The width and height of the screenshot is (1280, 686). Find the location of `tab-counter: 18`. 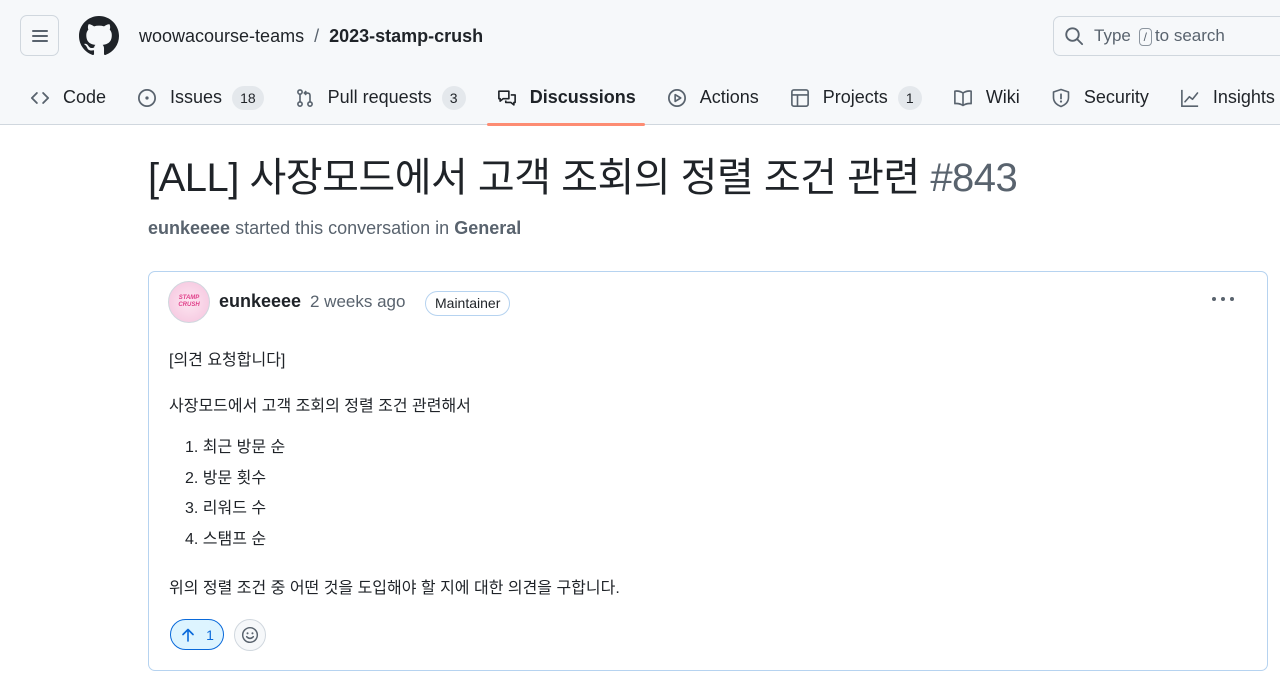

tab-counter: 18 is located at coordinates (248, 97).